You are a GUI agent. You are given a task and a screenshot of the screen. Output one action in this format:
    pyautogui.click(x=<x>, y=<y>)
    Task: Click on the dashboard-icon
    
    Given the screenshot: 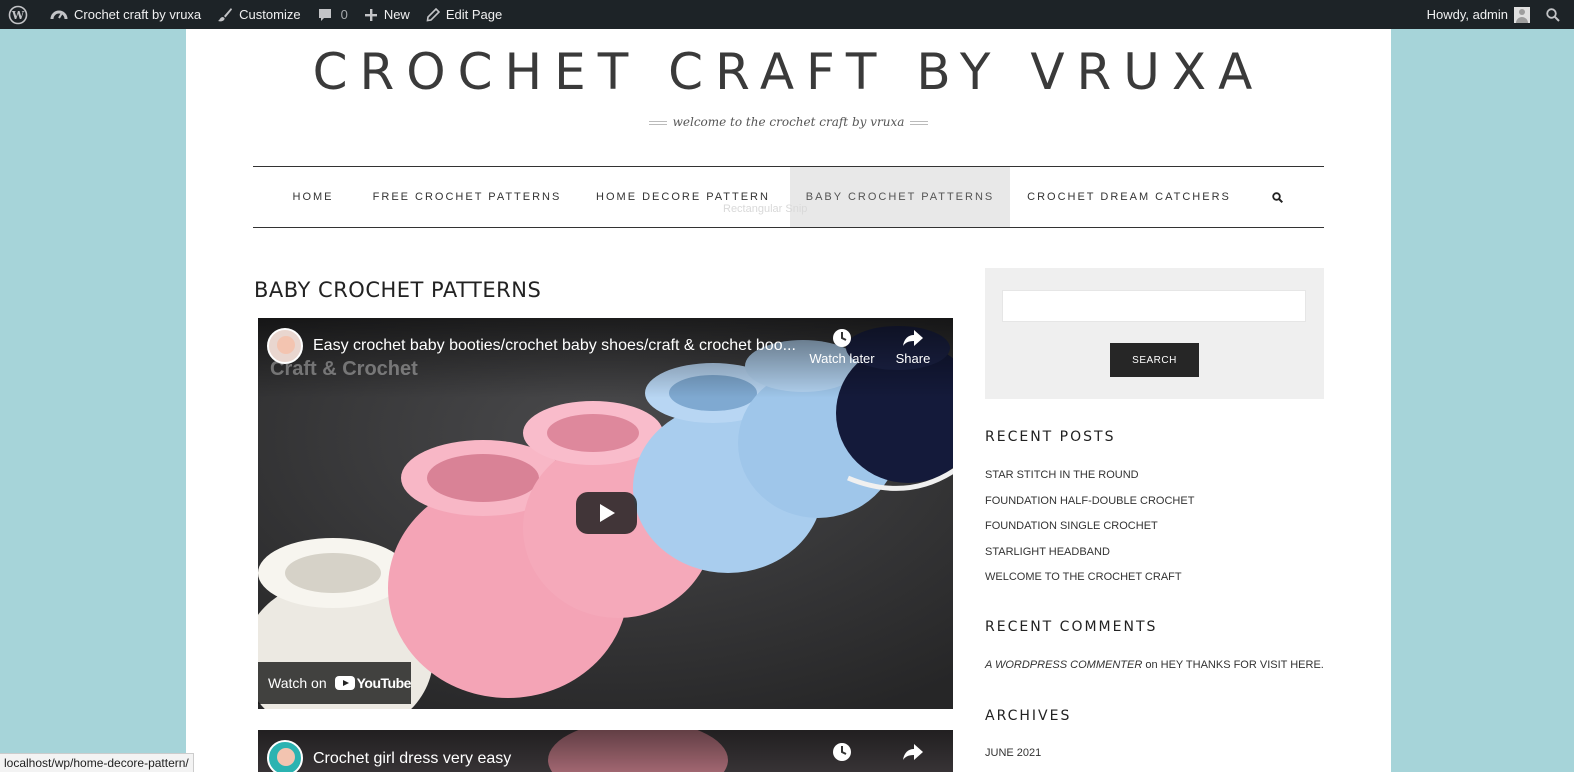 What is the action you would take?
    pyautogui.click(x=59, y=14)
    